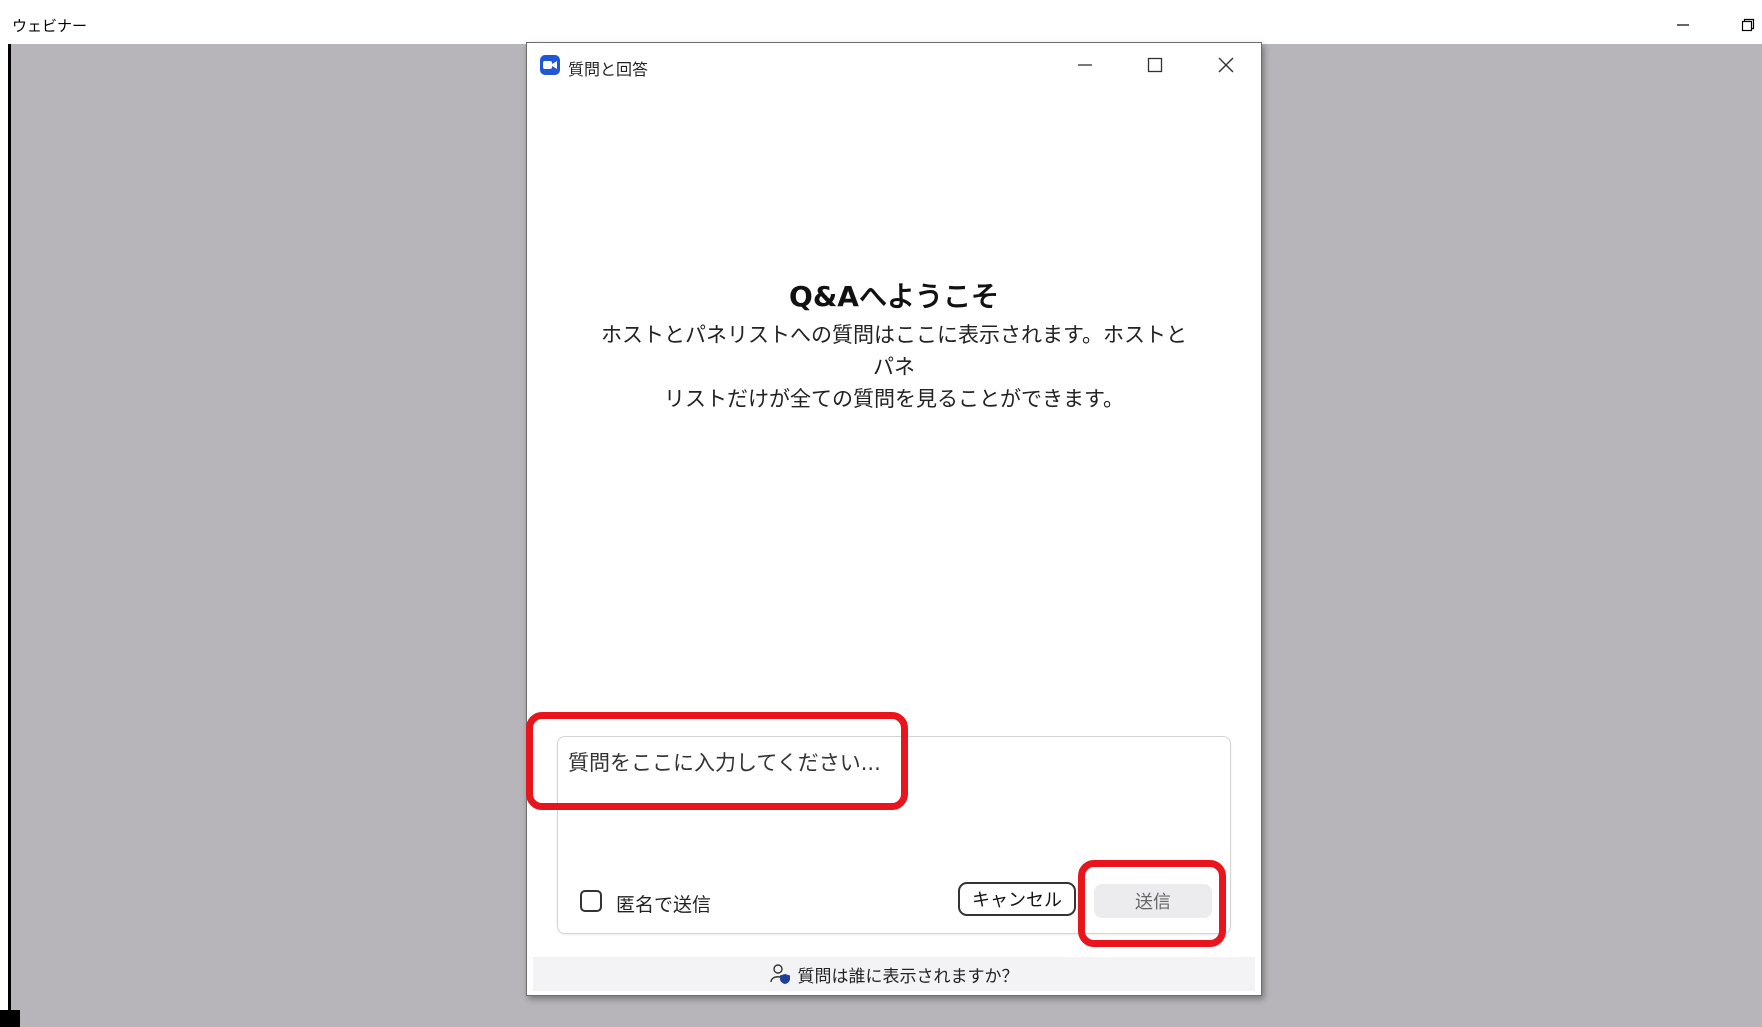 The height and width of the screenshot is (1027, 1762). I want to click on outer-minimize-button, so click(1683, 25).